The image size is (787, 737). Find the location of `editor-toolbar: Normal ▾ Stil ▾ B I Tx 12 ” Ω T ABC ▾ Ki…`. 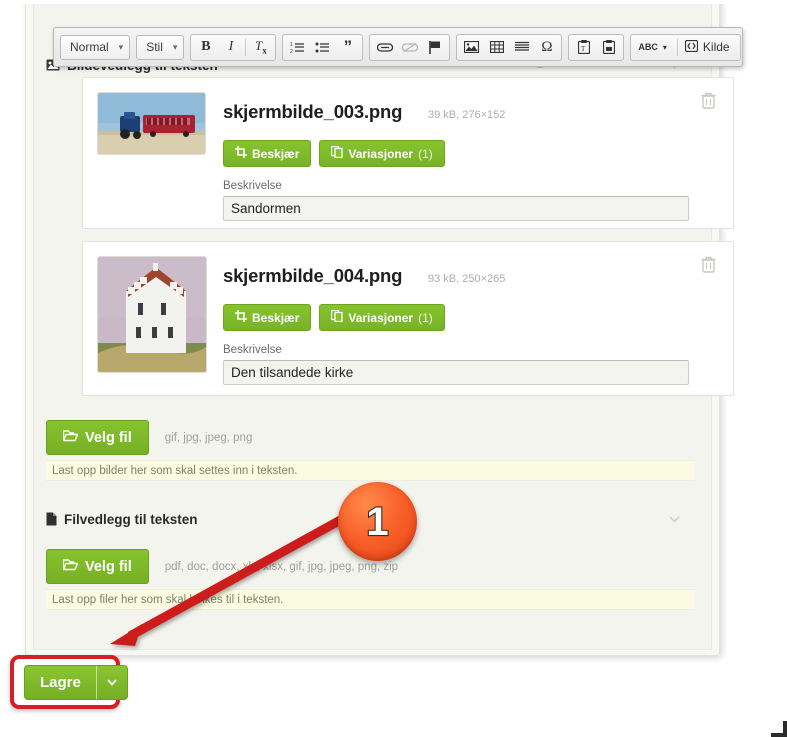

editor-toolbar: Normal ▾ Stil ▾ B I Tx 12 ” Ω T ABC ▾ Ki… is located at coordinates (398, 47).